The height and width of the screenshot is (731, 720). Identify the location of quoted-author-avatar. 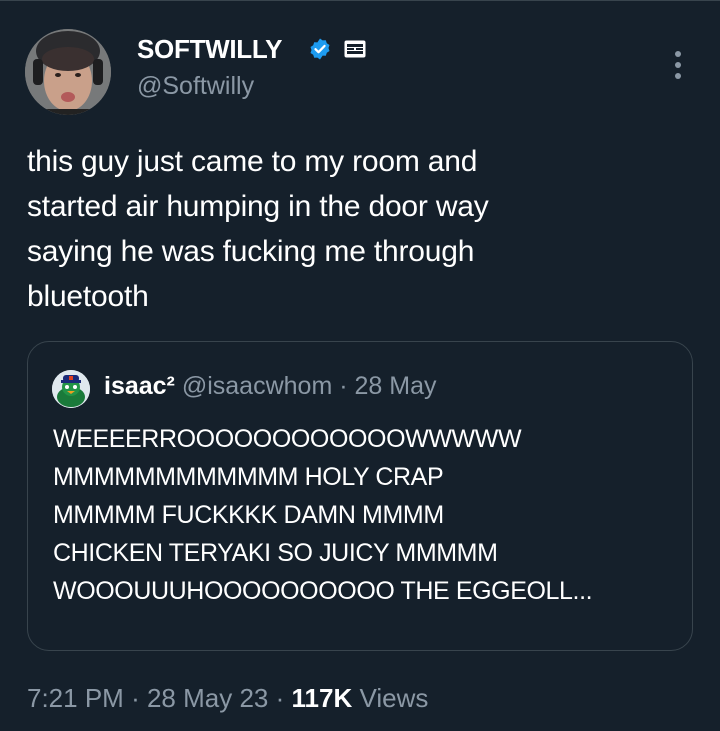
(71, 389).